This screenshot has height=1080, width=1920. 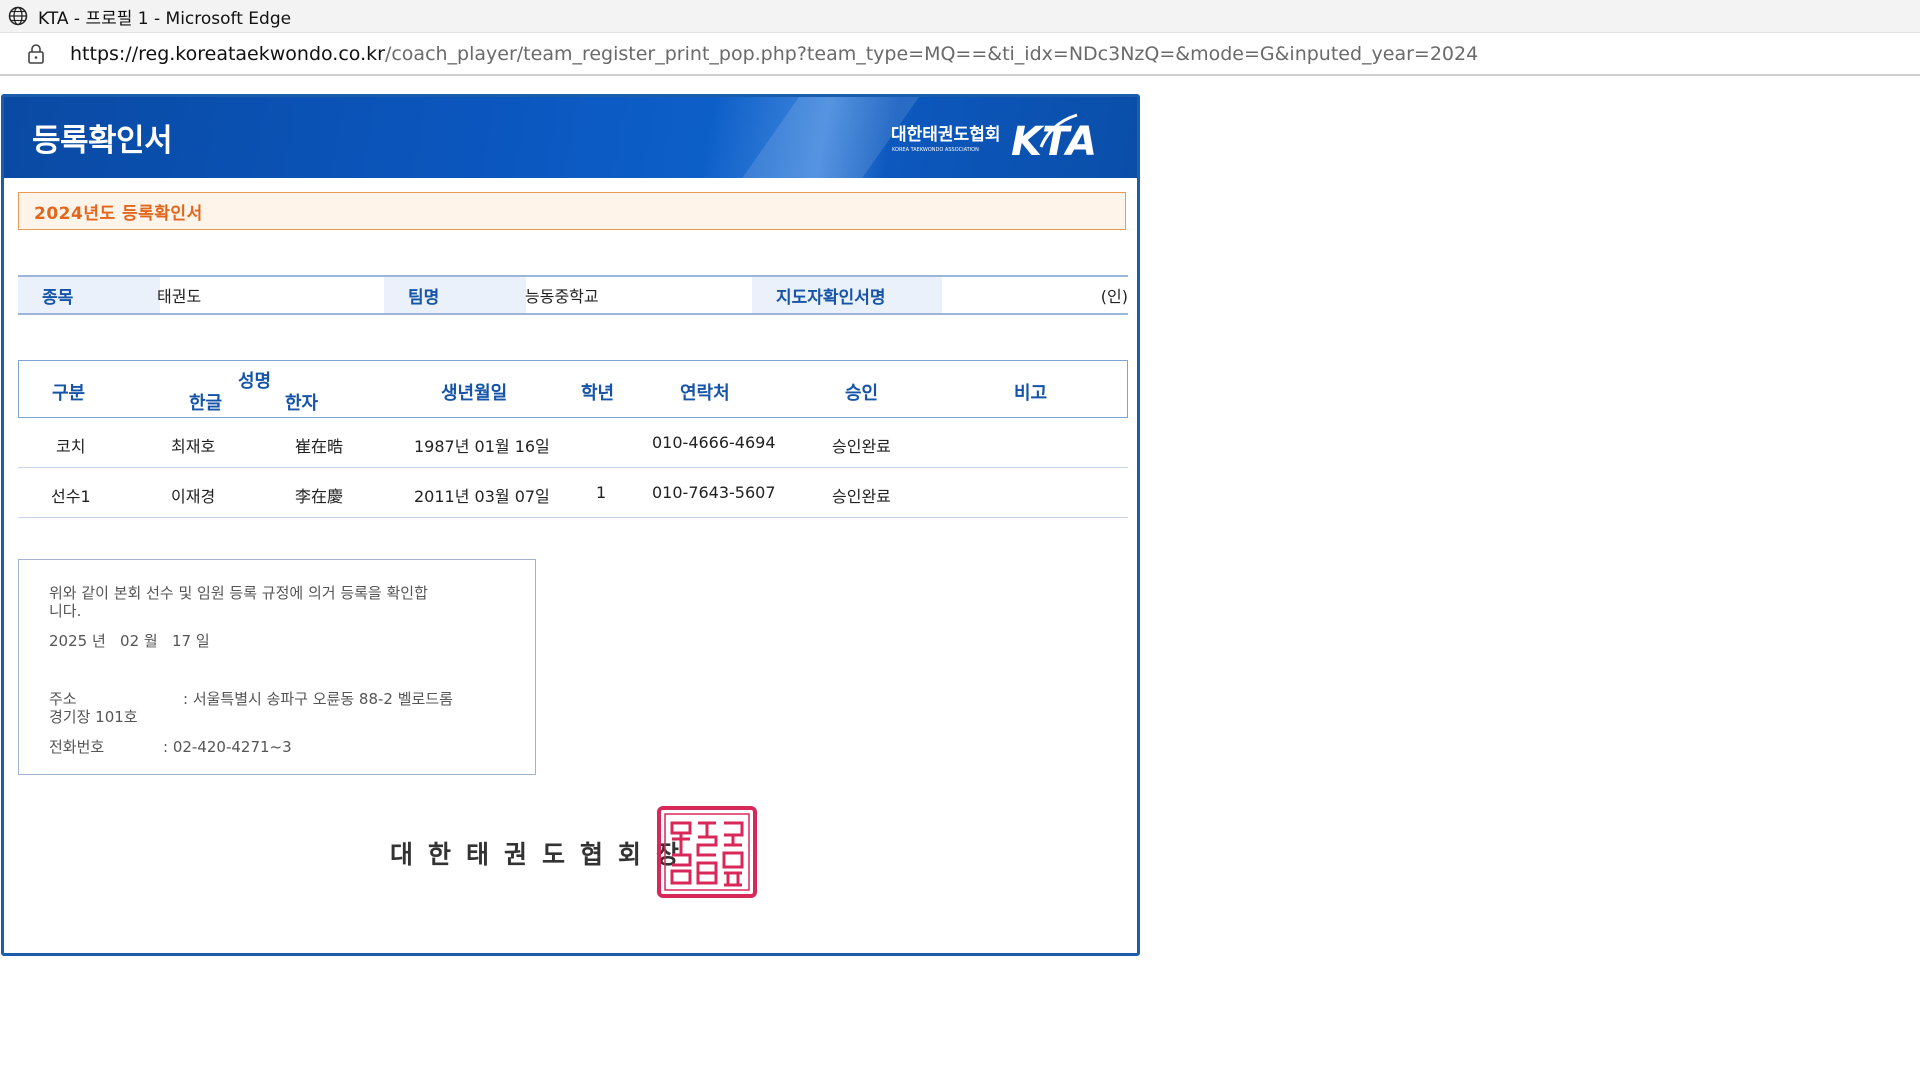 What do you see at coordinates (598, 393) in the screenshot?
I see `col-grade: 학년` at bounding box center [598, 393].